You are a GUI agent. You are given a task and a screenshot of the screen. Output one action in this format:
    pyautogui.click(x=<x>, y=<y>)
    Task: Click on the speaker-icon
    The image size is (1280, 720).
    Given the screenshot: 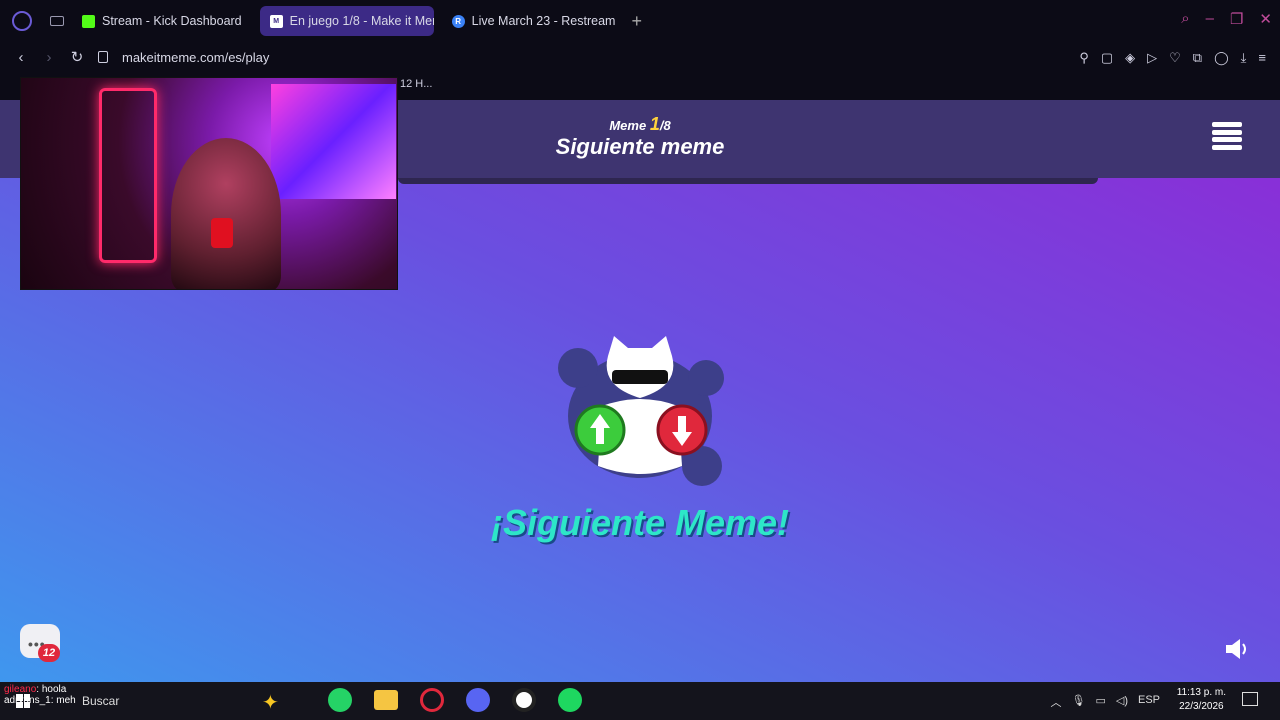 What is the action you would take?
    pyautogui.click(x=1237, y=649)
    